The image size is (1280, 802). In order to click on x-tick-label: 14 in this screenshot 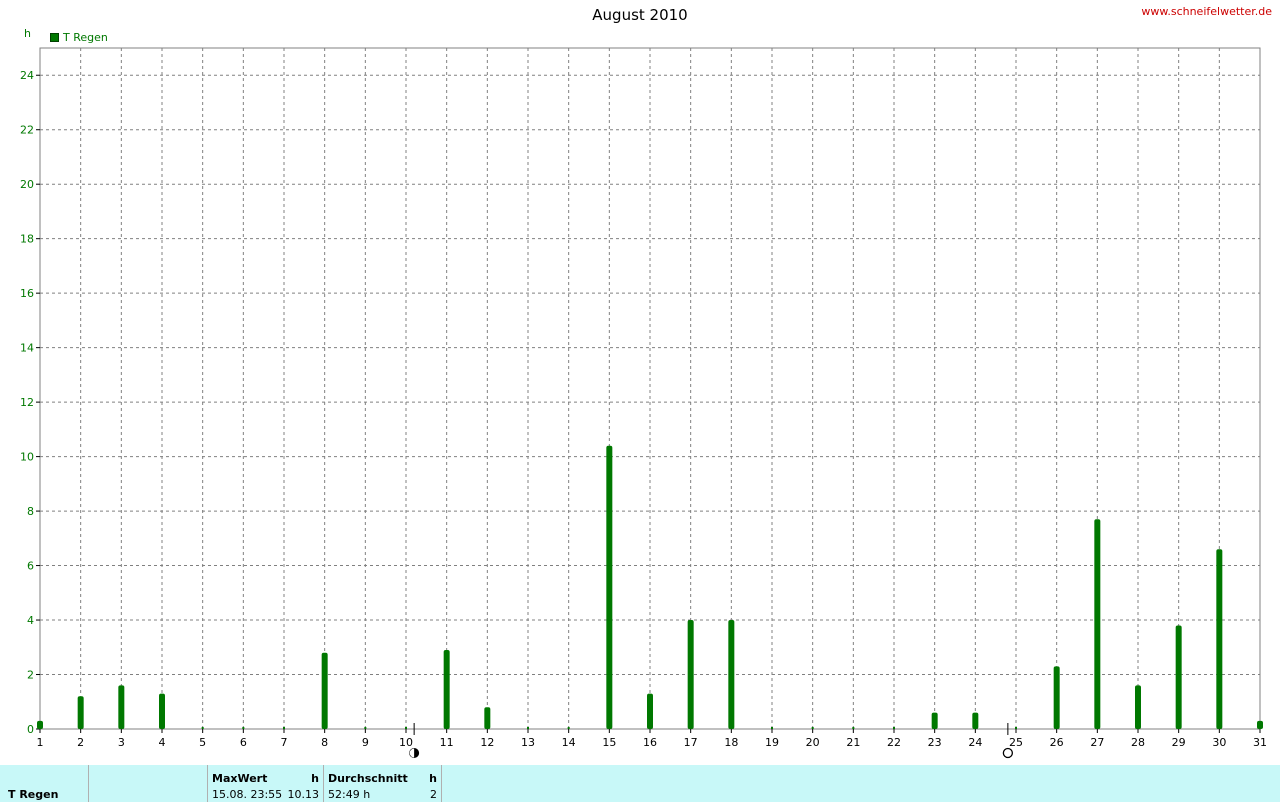, I will do `click(569, 742)`.